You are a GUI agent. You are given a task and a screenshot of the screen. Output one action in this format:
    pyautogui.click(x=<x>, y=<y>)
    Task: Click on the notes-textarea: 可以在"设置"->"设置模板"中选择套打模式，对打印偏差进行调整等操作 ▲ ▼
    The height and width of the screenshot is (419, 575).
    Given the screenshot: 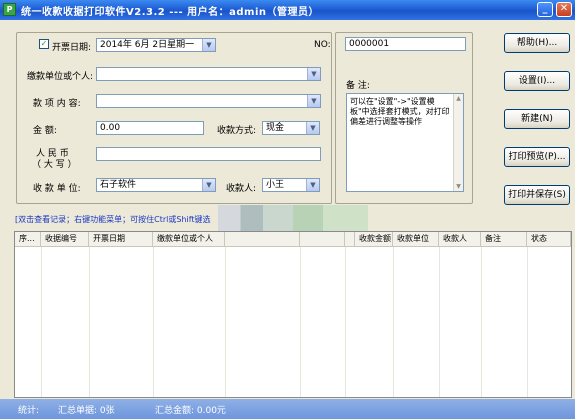 What is the action you would take?
    pyautogui.click(x=405, y=142)
    